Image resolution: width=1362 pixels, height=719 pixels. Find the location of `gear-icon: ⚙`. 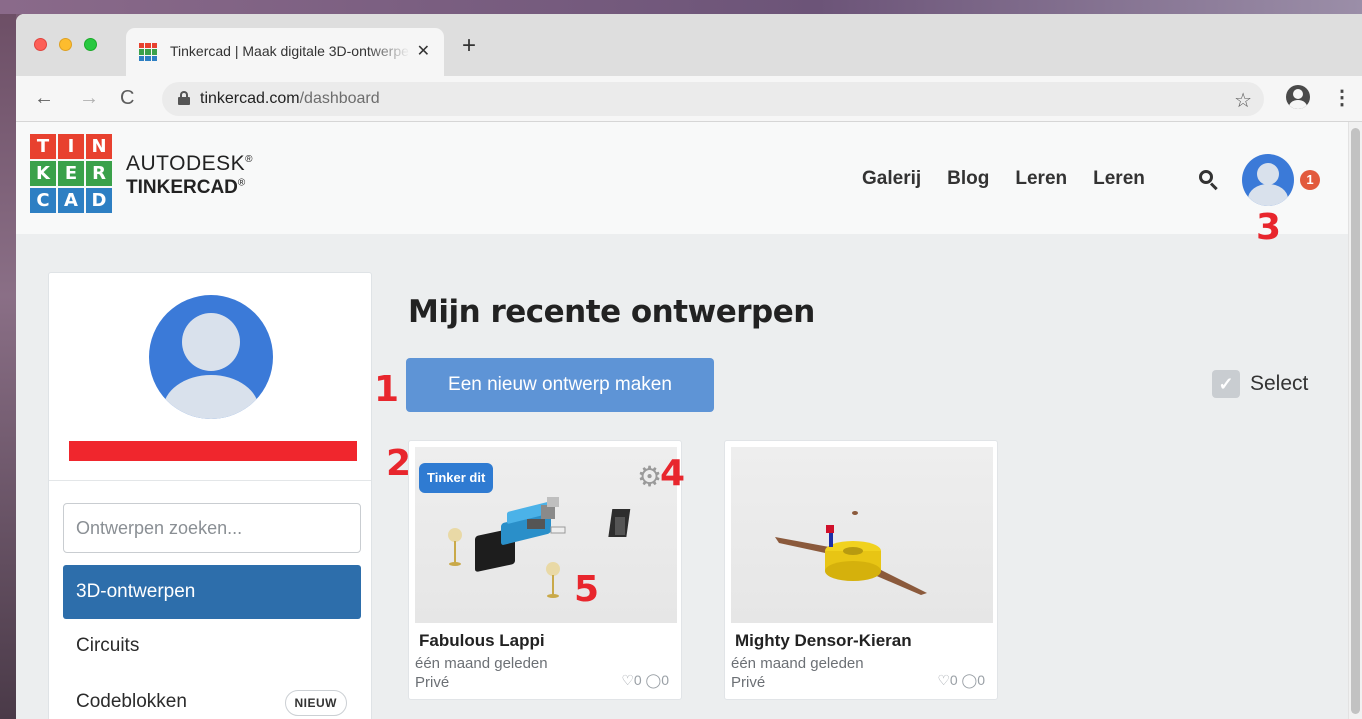

gear-icon: ⚙ is located at coordinates (649, 477).